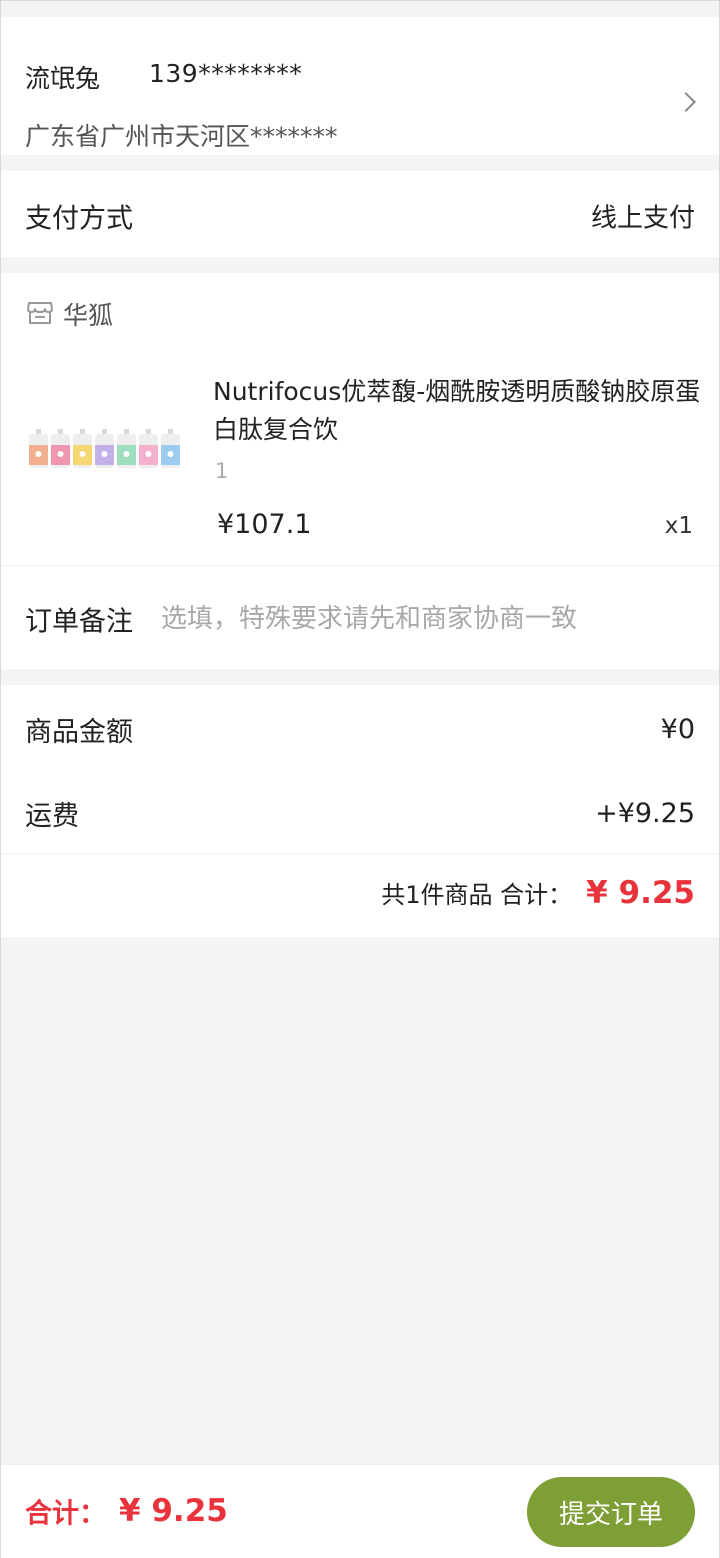 The image size is (720, 1558). What do you see at coordinates (645, 813) in the screenshot?
I see `shipping-value: +¥9.25` at bounding box center [645, 813].